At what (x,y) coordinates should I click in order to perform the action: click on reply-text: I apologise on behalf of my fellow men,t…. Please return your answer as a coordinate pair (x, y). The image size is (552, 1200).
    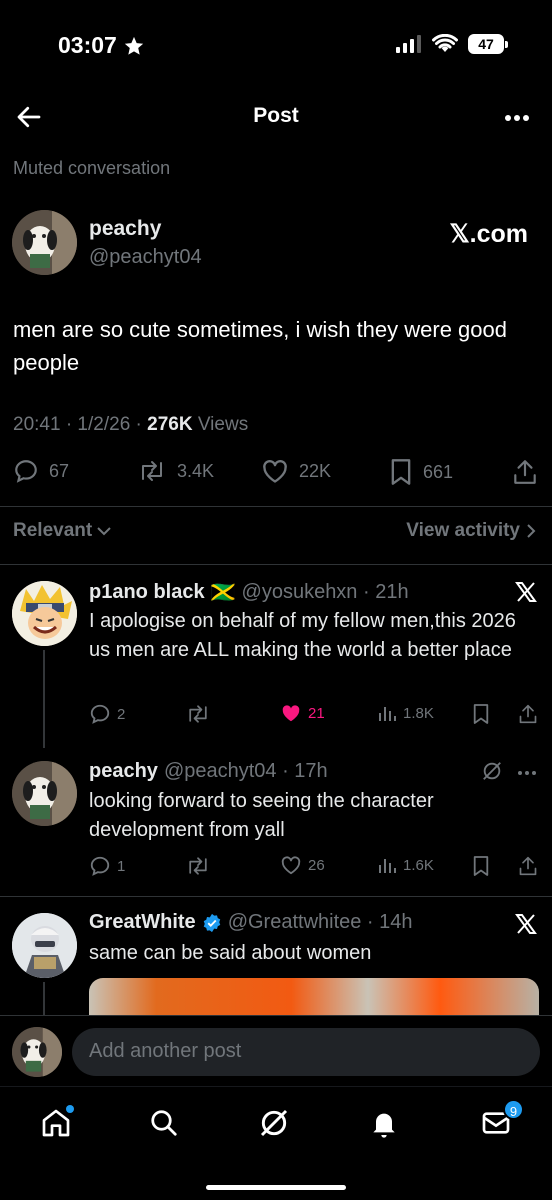
    Looking at the image, I should click on (302, 635).